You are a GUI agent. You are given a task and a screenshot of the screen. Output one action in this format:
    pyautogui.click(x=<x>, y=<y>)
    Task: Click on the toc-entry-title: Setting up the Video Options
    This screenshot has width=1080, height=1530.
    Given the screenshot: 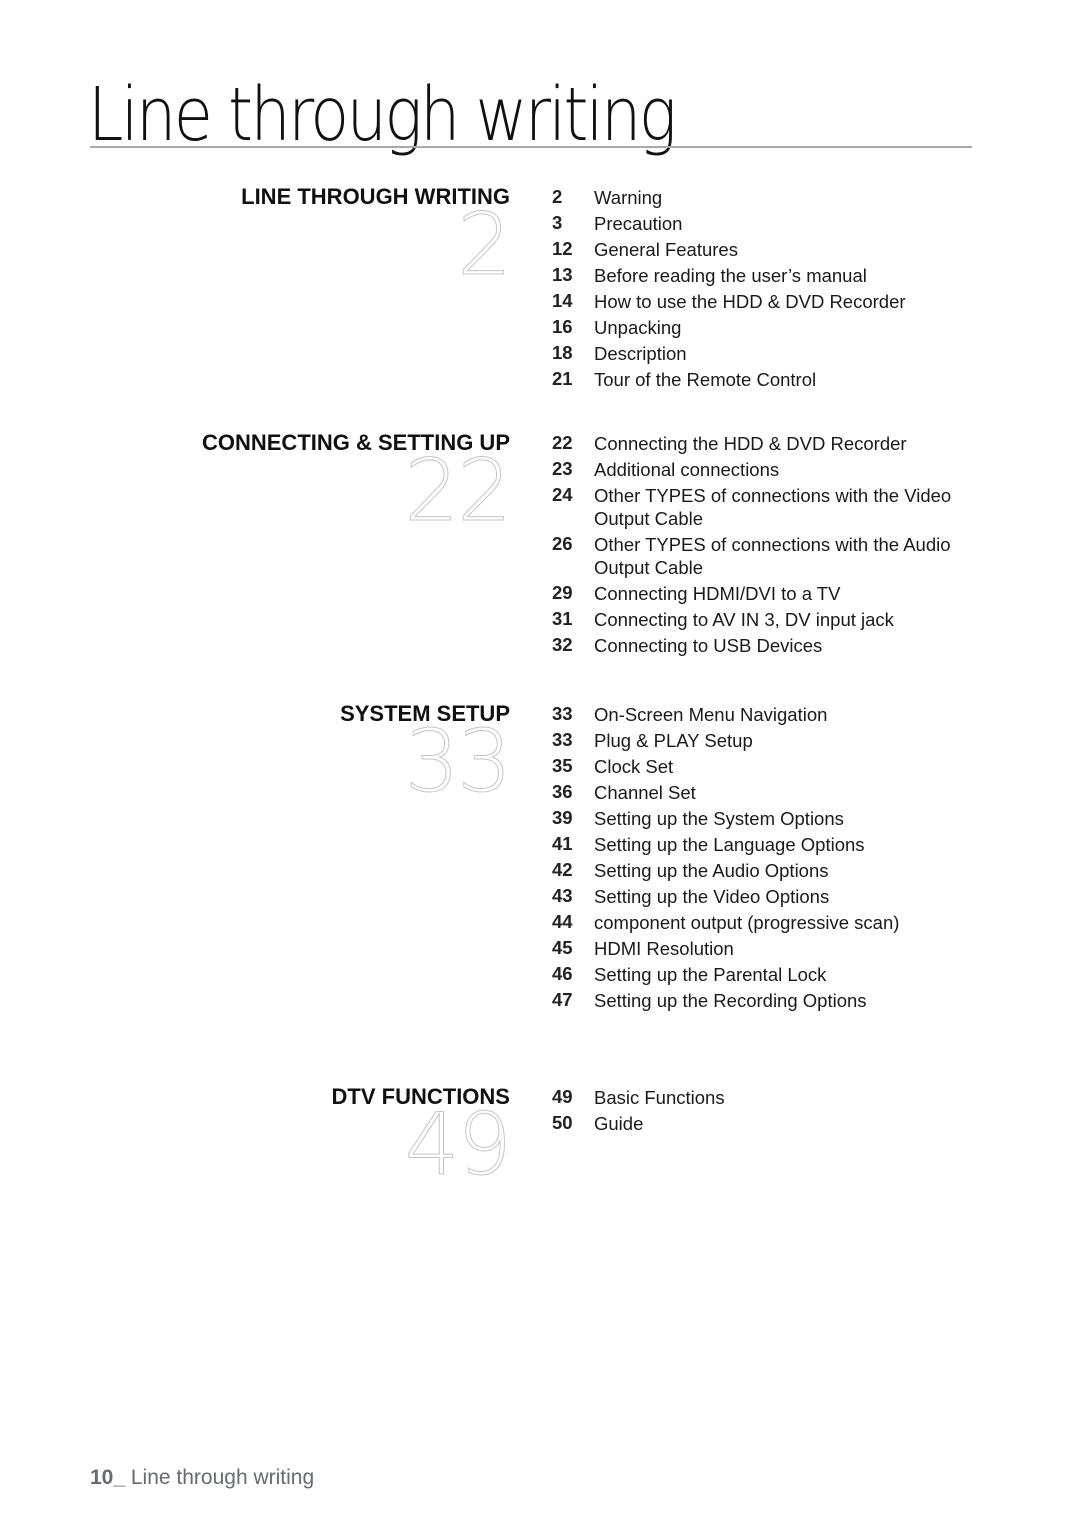 What is the action you would take?
    pyautogui.click(x=712, y=896)
    